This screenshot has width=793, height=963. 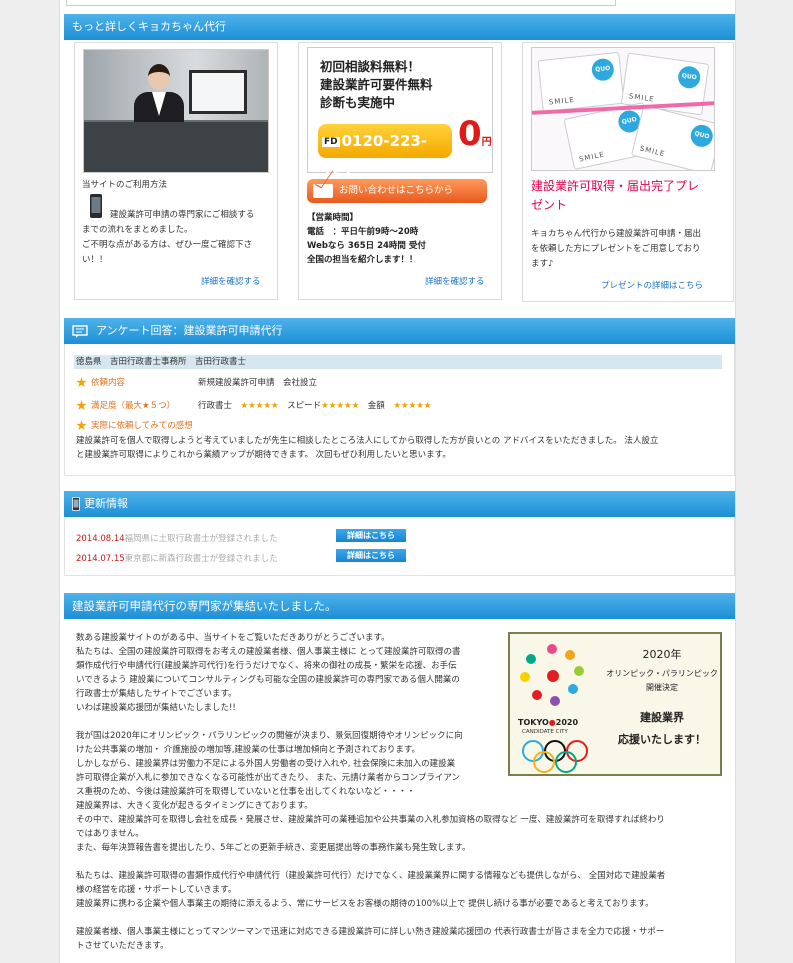 What do you see at coordinates (370, 66) in the screenshot?
I see `banner-title-1: 初回相談料無料！` at bounding box center [370, 66].